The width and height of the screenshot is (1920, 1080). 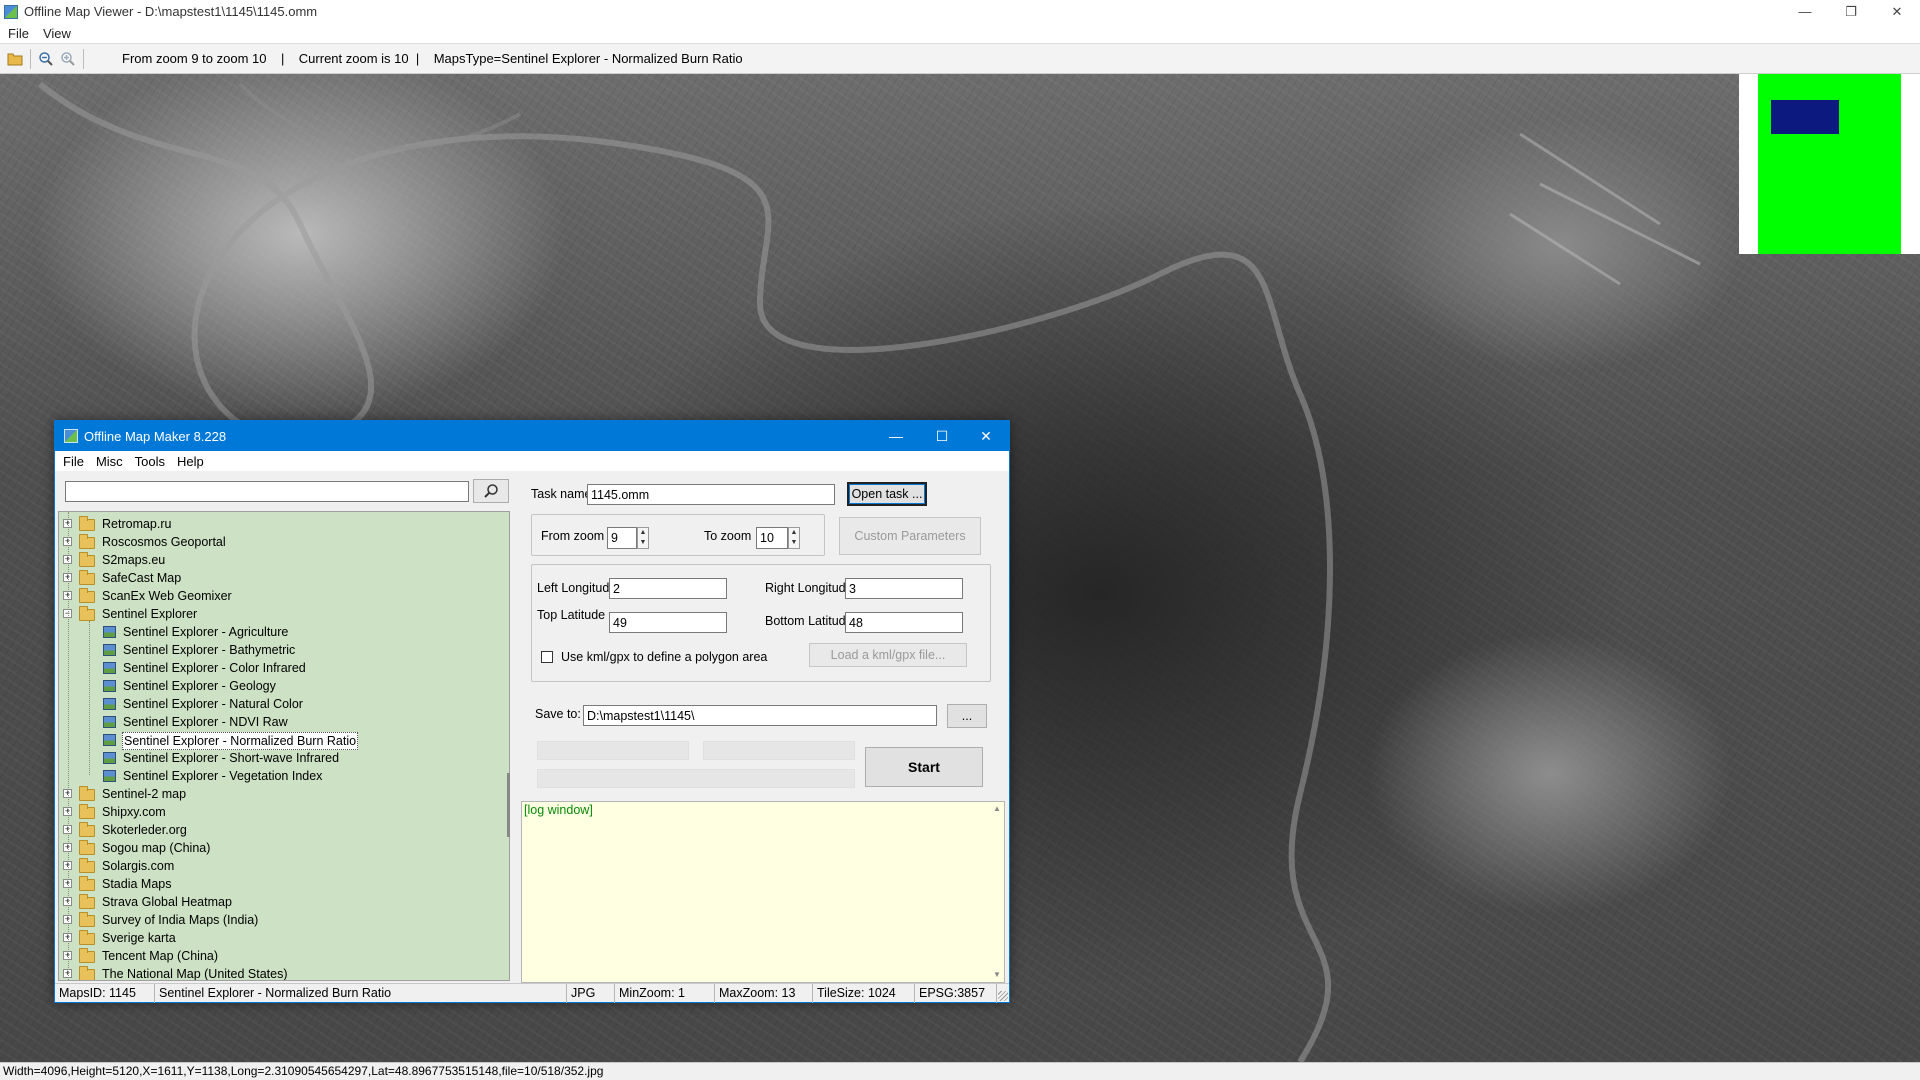 What do you see at coordinates (279, 578) in the screenshot?
I see `tree-folder-item: + SafeCast Map` at bounding box center [279, 578].